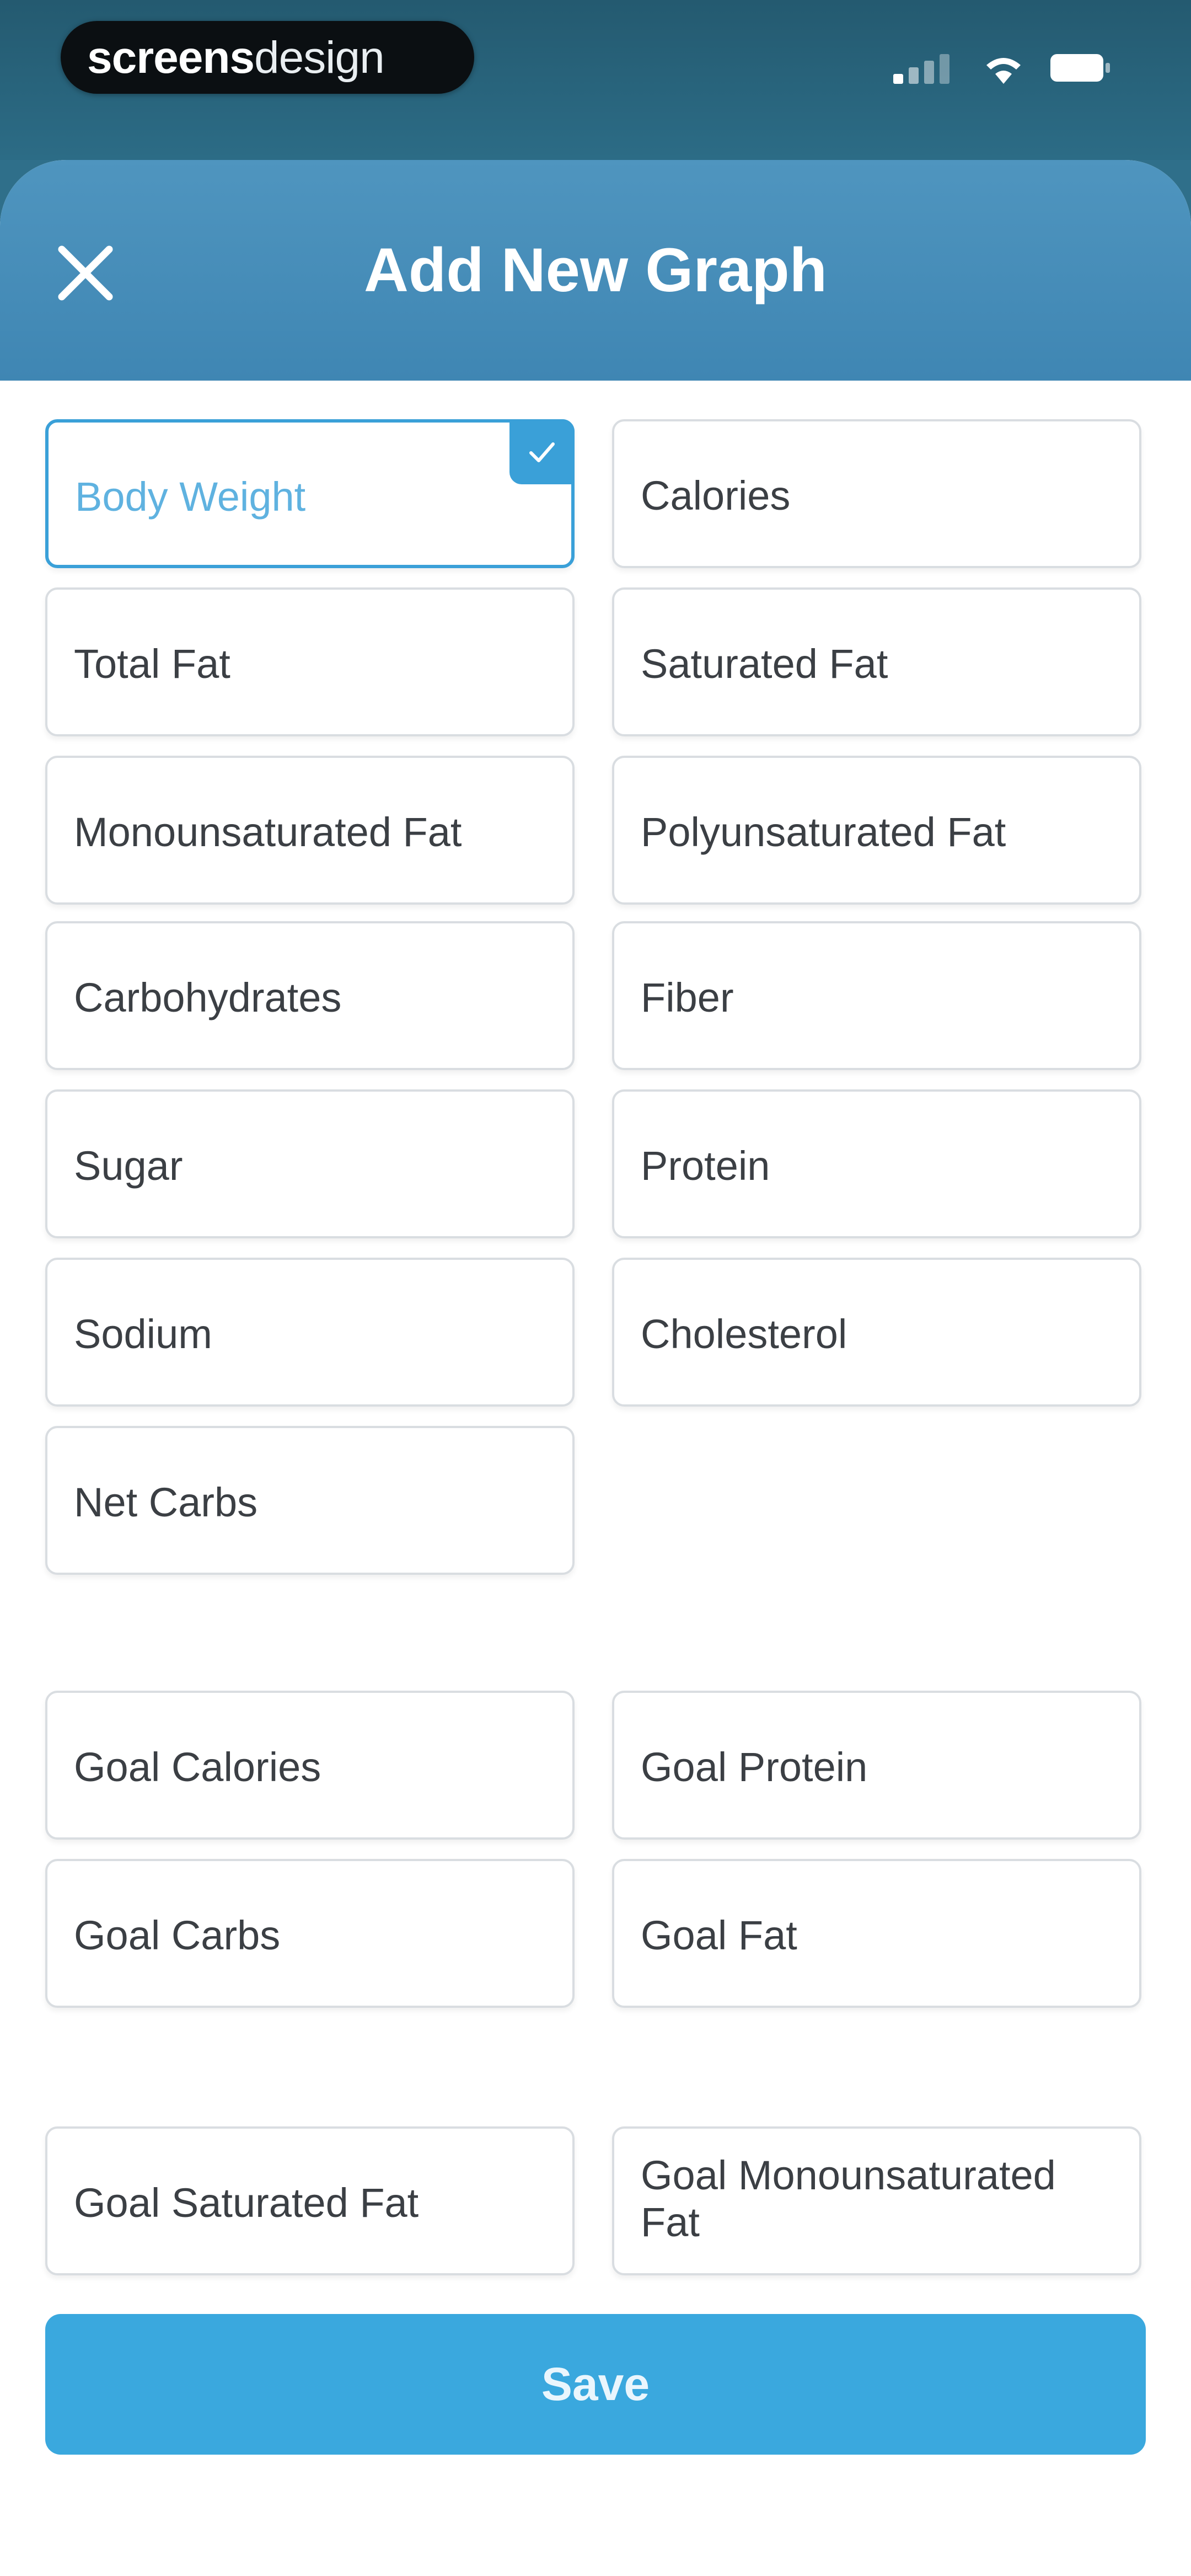  I want to click on option-label: Saturated Fat, so click(764, 664).